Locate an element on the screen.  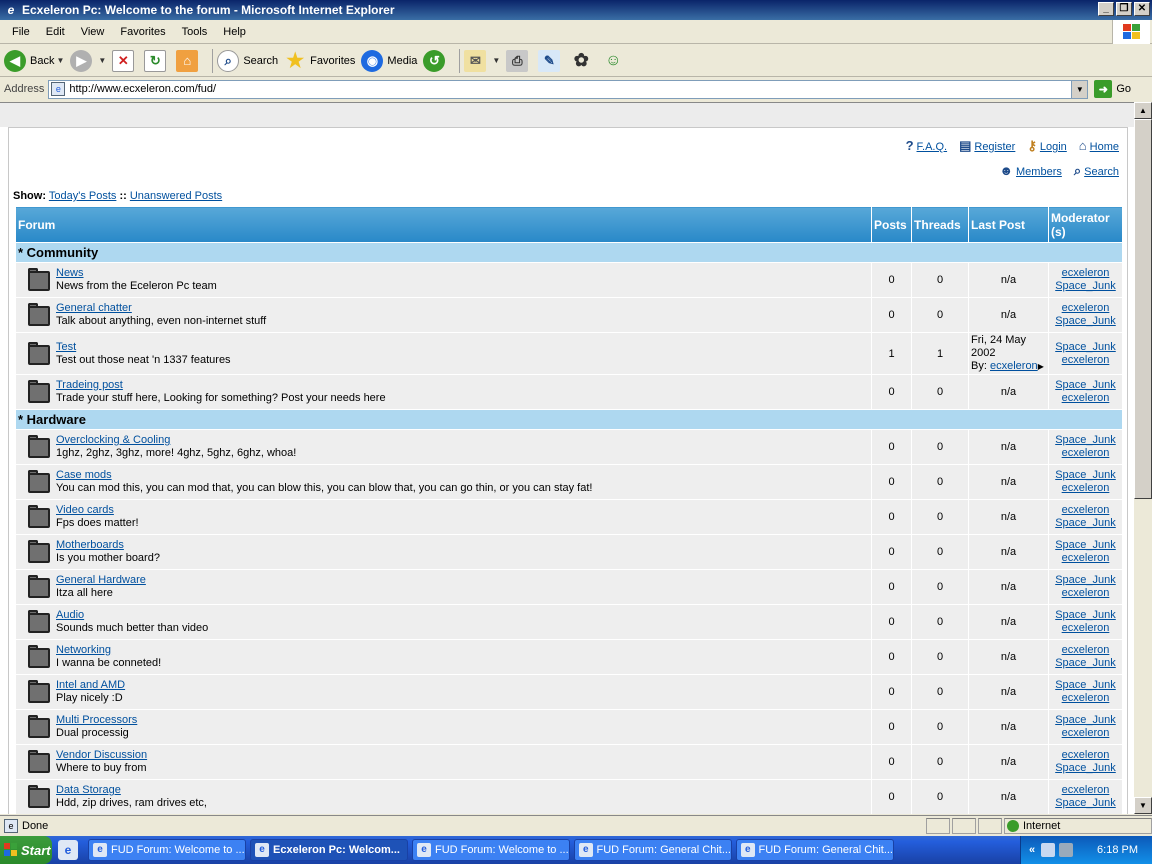
edit-button: ✎ is located at coordinates (551, 60).